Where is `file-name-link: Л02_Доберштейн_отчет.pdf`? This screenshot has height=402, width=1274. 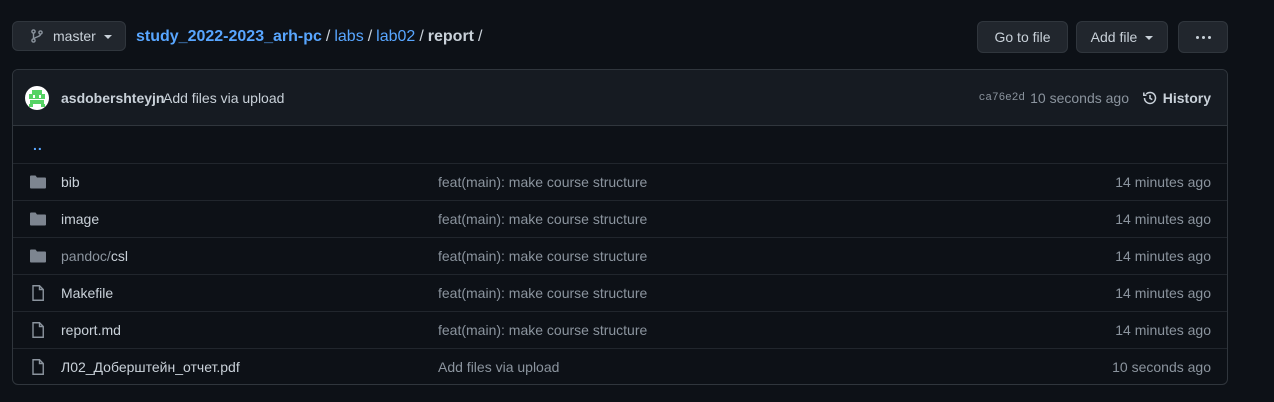
file-name-link: Л02_Доберштейн_отчет.pdf is located at coordinates (150, 367).